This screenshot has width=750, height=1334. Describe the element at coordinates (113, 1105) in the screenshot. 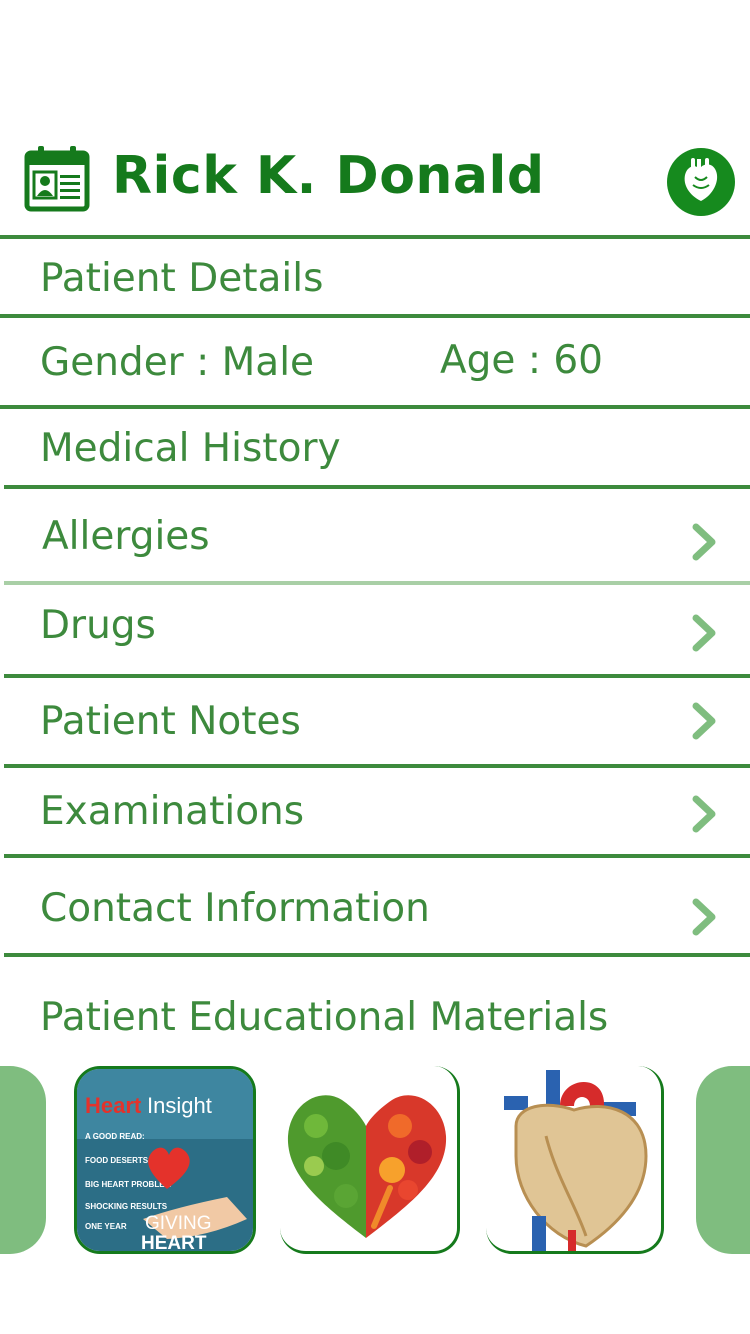

I see `magazine-brand-heart: Heart` at that location.